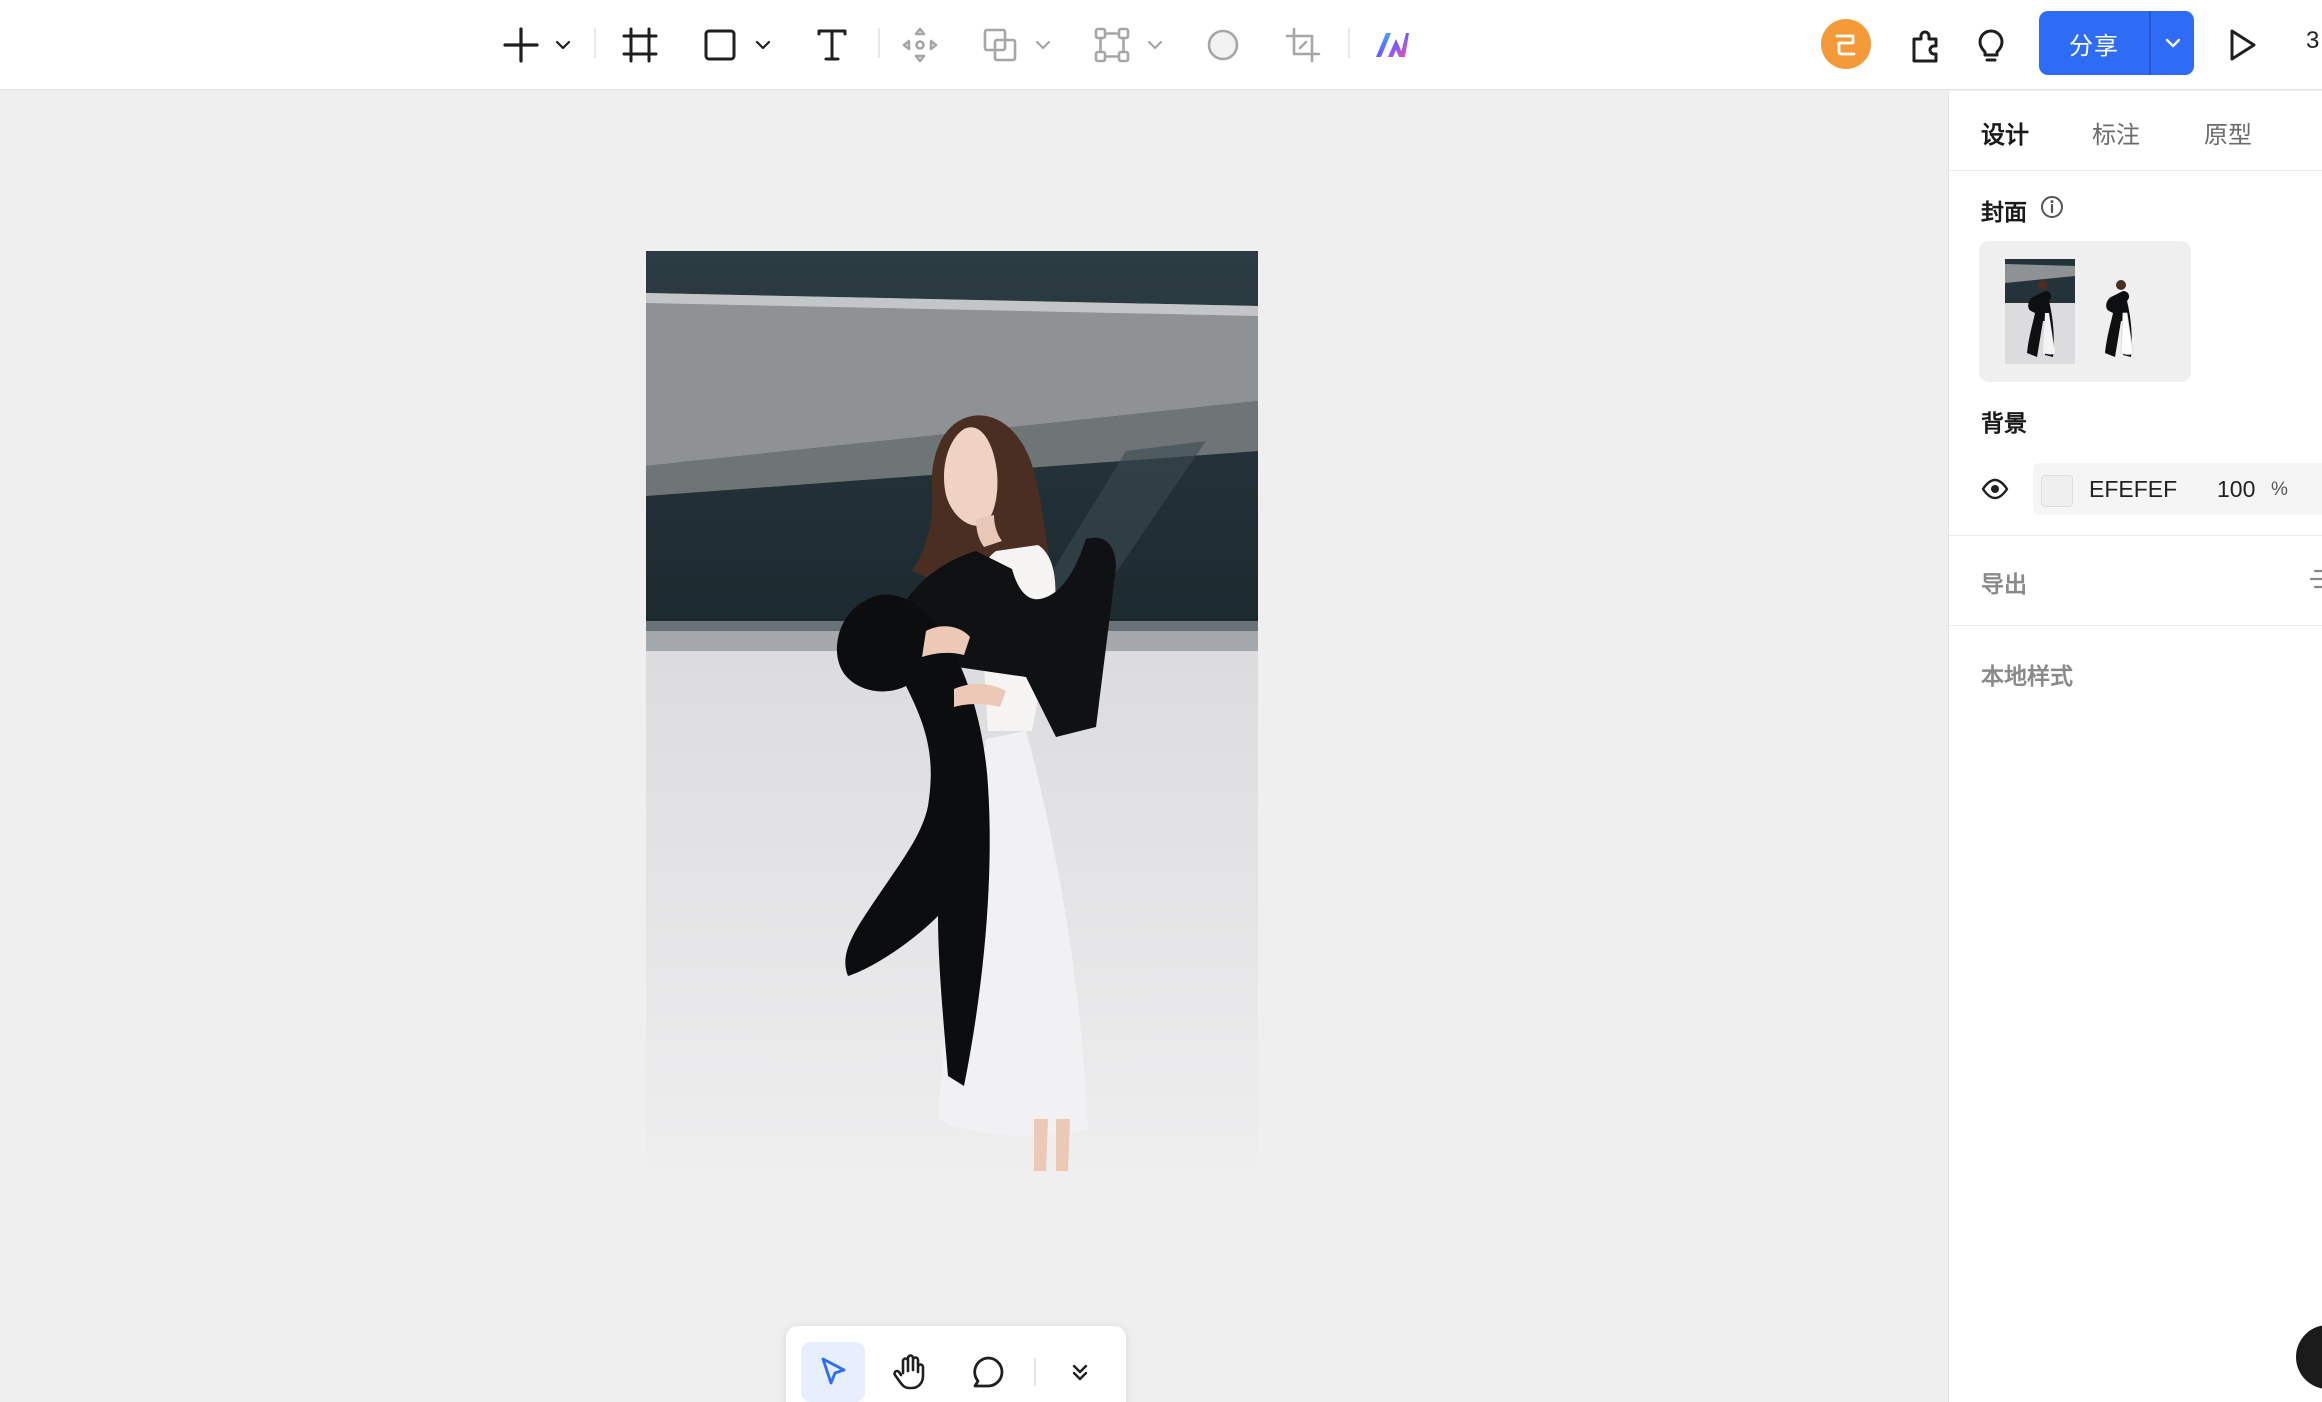  Describe the element at coordinates (2314, 581) in the screenshot. I see `export-add-icon` at that location.